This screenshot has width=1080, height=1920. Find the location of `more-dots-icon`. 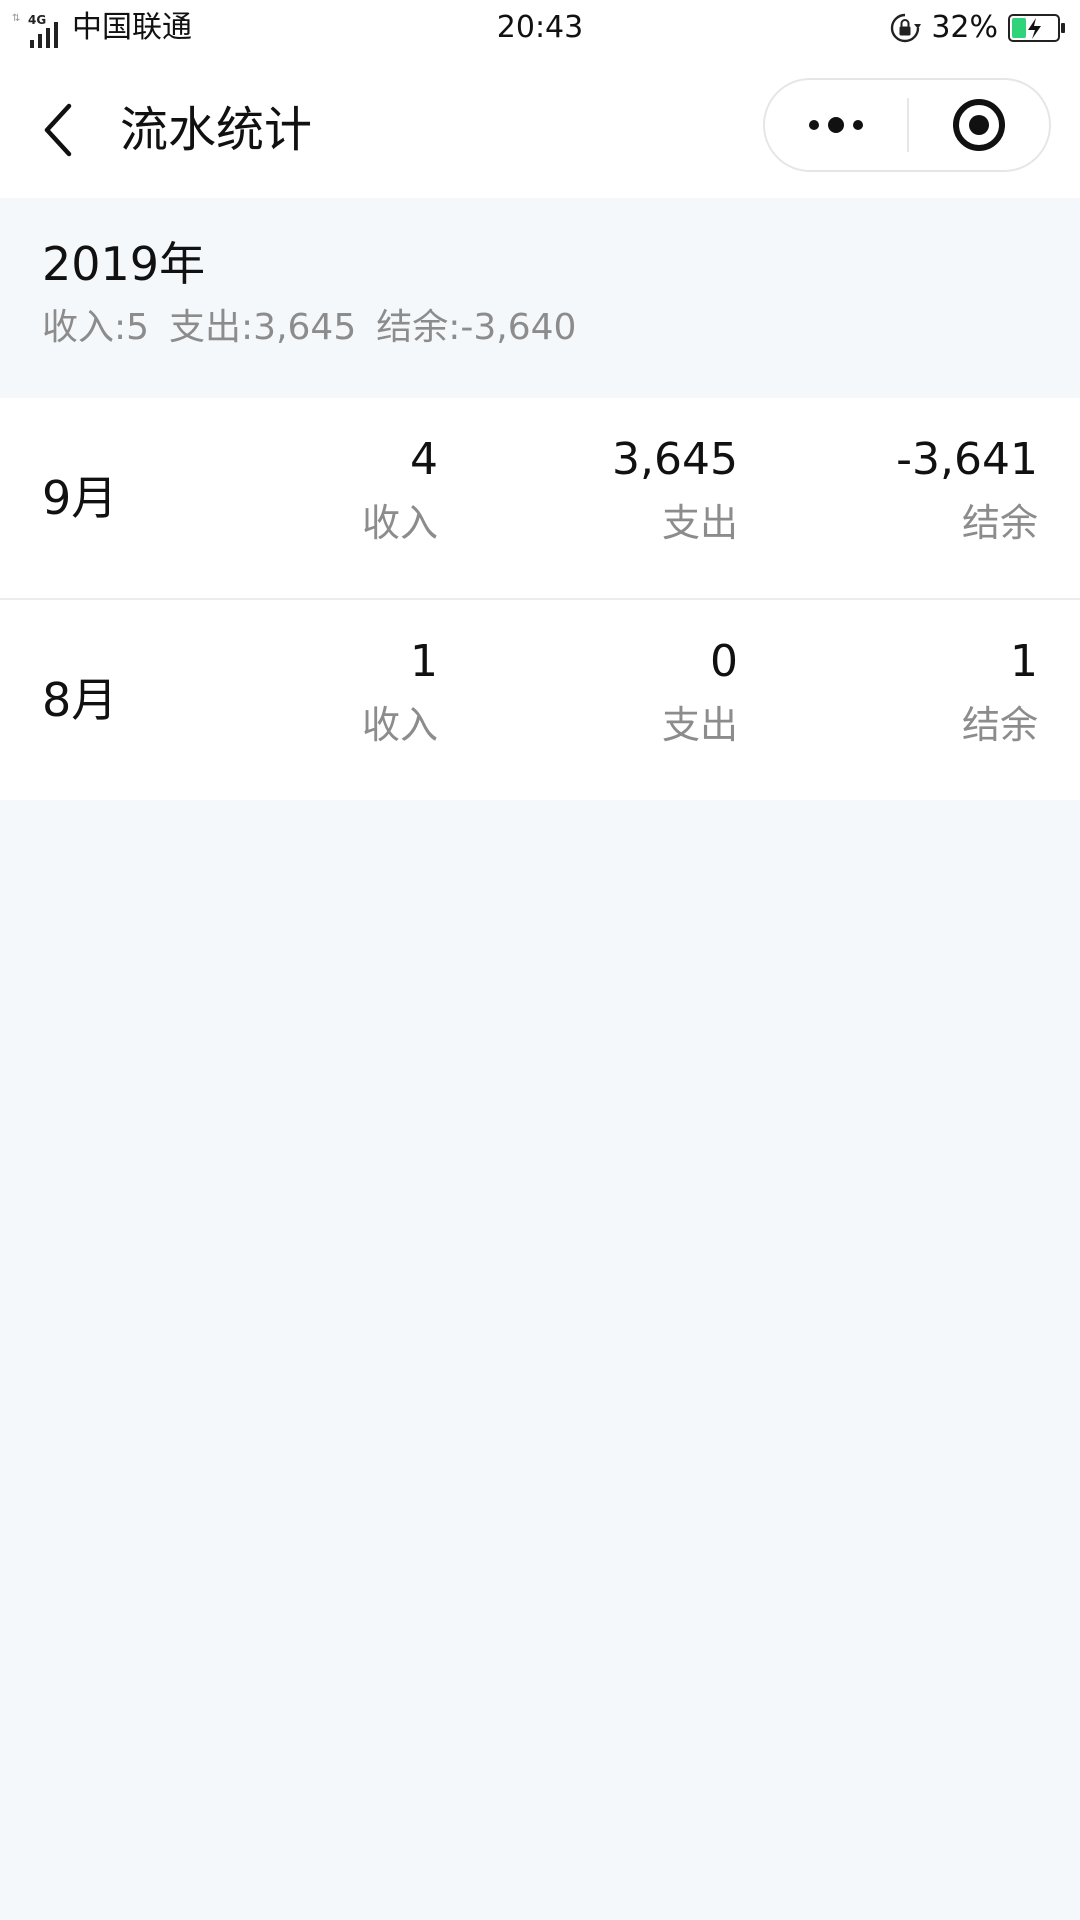

more-dots-icon is located at coordinates (836, 125).